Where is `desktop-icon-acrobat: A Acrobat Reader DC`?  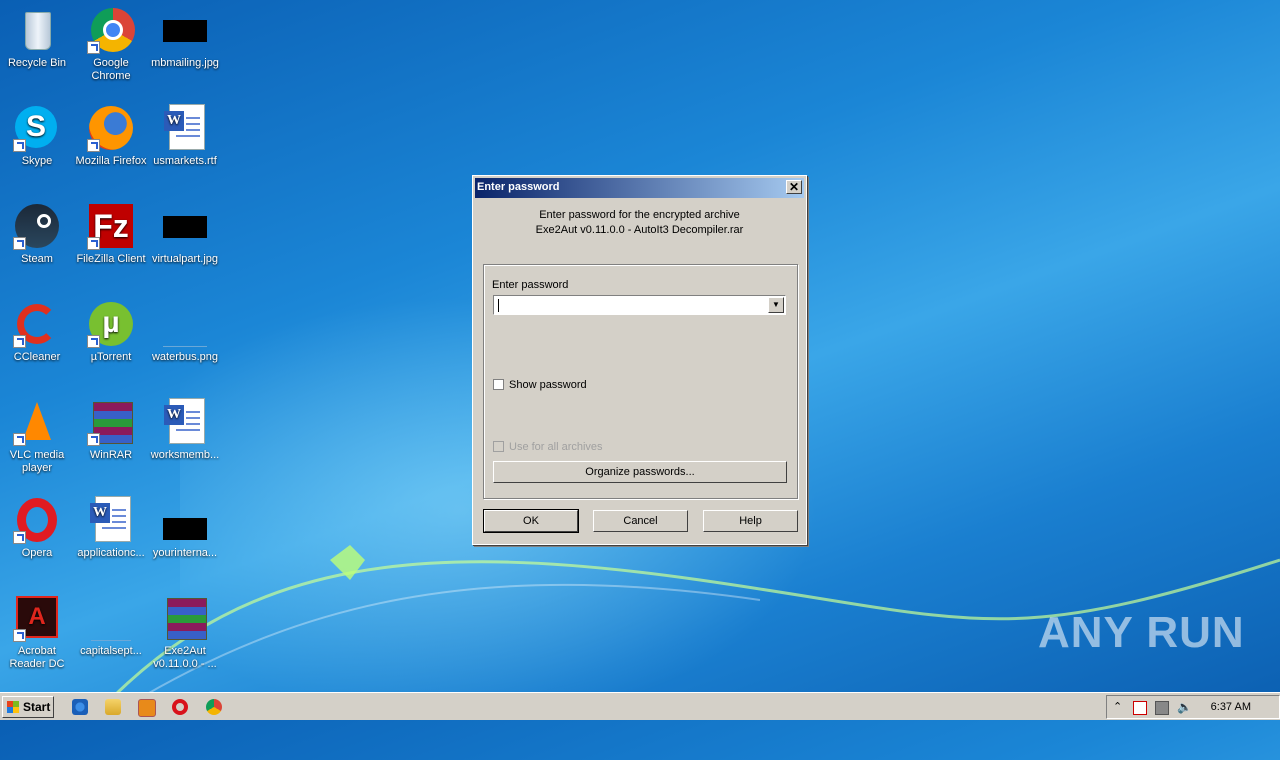 desktop-icon-acrobat: A Acrobat Reader DC is located at coordinates (37, 629).